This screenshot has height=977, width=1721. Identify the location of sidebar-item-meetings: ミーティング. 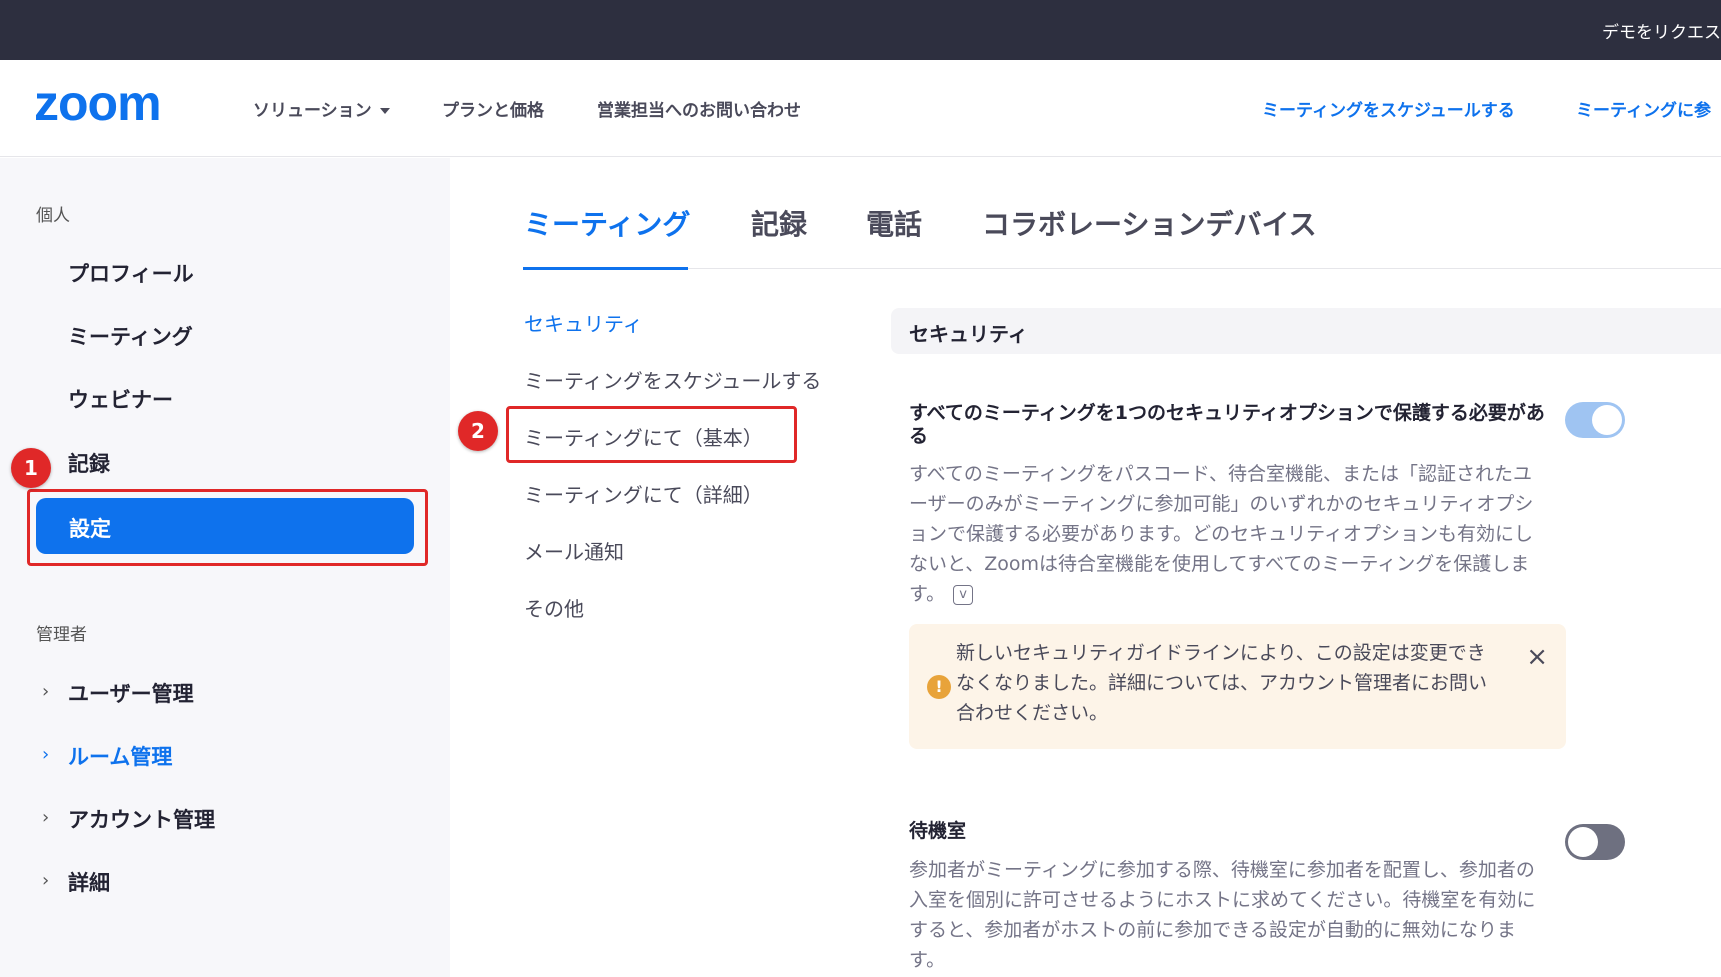
(130, 336).